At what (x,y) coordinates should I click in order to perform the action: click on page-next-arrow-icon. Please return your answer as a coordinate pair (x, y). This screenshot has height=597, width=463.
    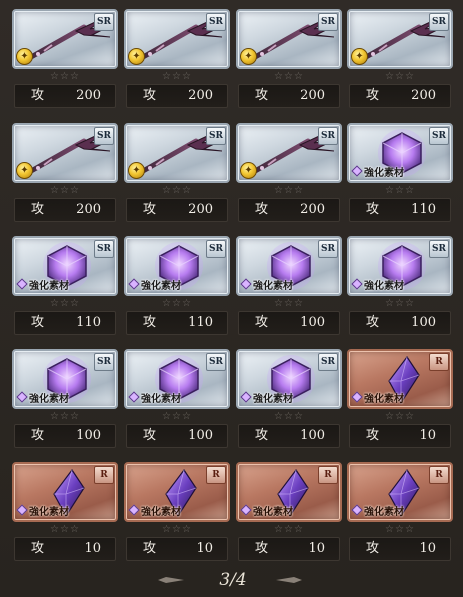
    Looking at the image, I should click on (289, 580).